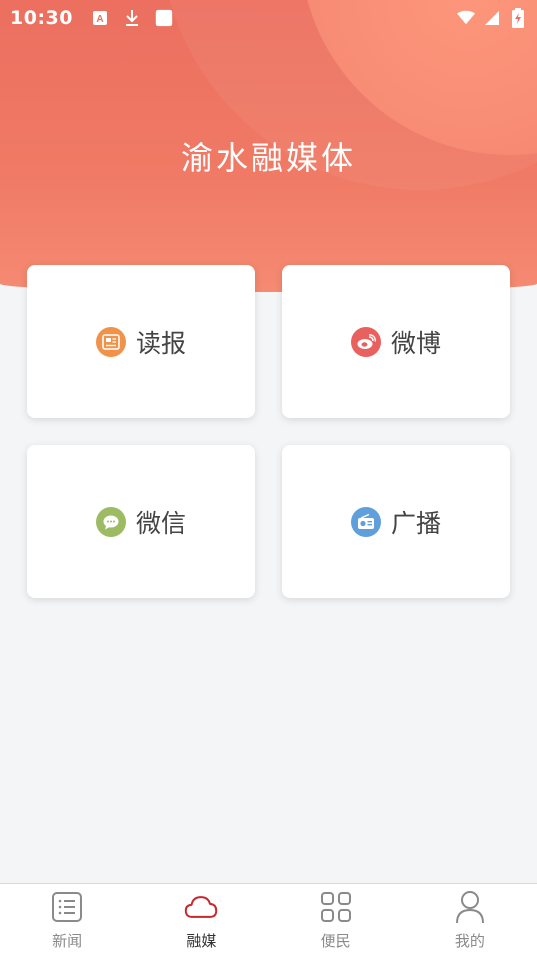 The image size is (537, 956). Describe the element at coordinates (335, 941) in the screenshot. I see `tab-label: 便民` at that location.